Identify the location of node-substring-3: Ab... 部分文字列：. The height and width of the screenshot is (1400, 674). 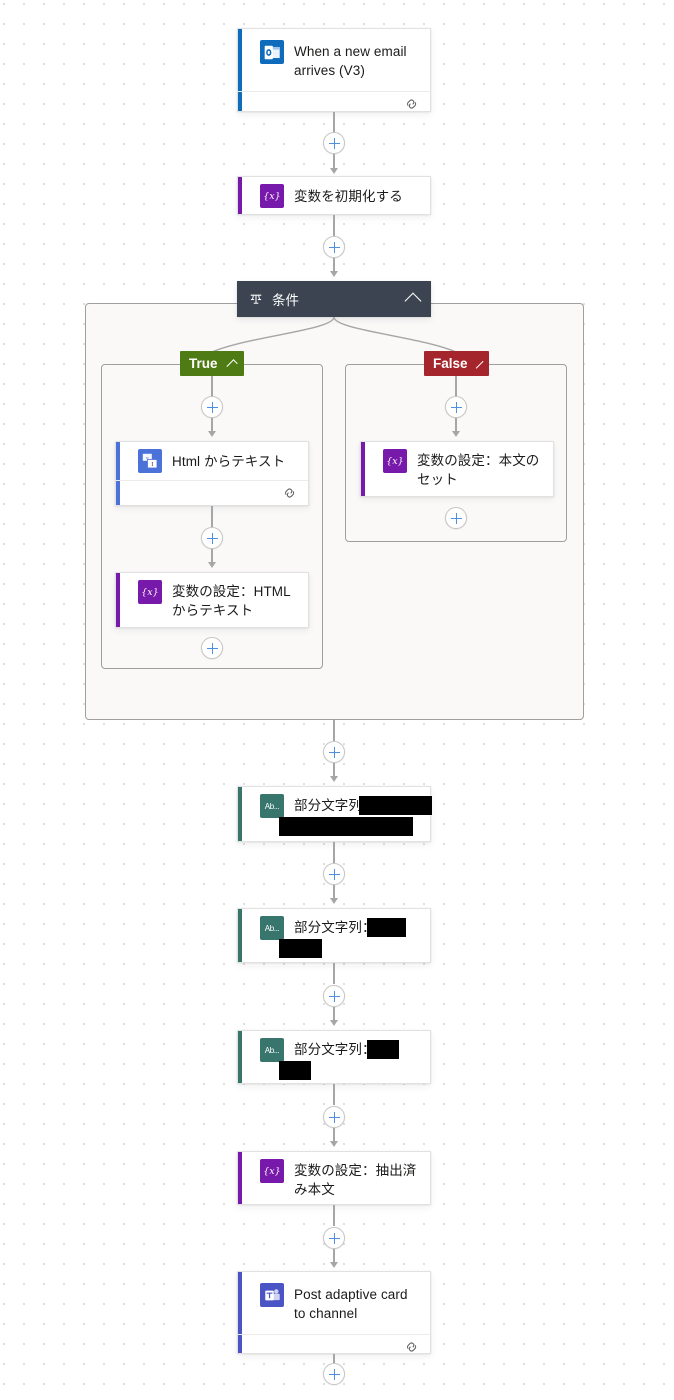
(334, 1057).